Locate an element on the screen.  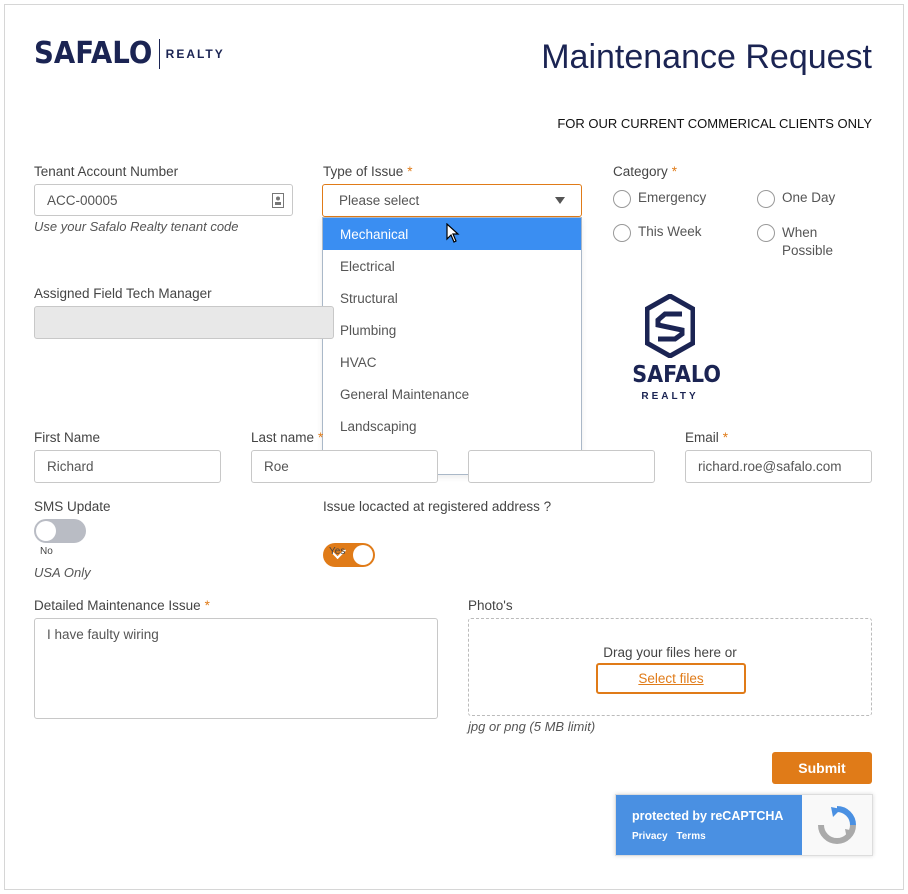
recaptcha-info: protected by reCAPTCHA Privacy Terms is located at coordinates (709, 825).